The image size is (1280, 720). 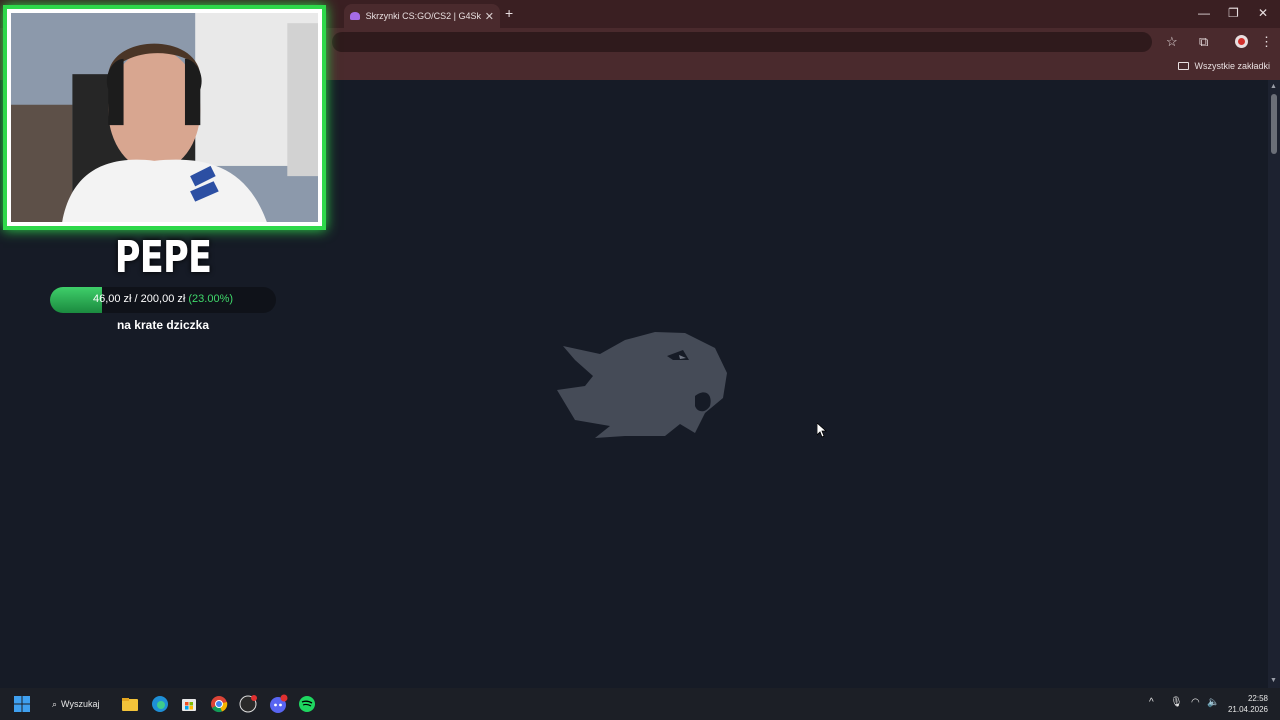 I want to click on wifi-icon: ◠, so click(x=1195, y=702).